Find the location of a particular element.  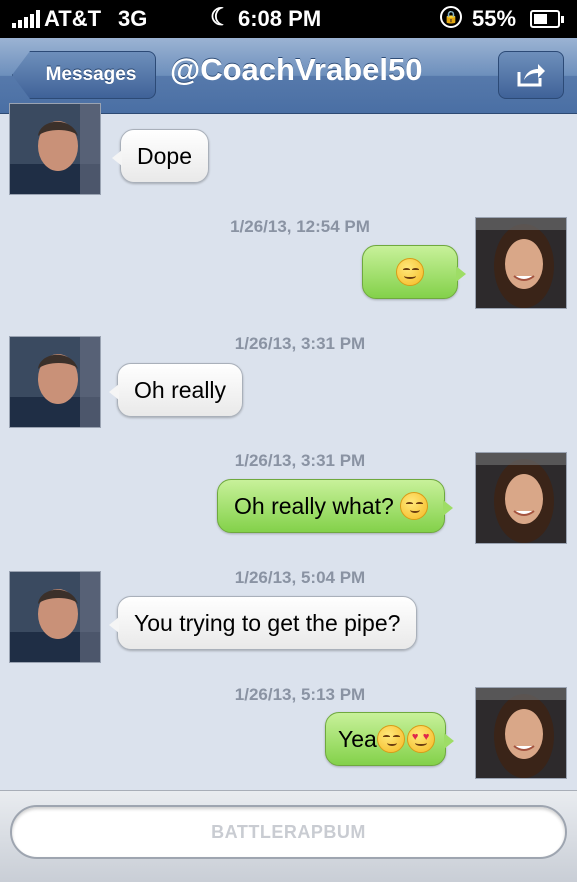

message-bubble-incoming: You trying to get the pipe? is located at coordinates (263, 623).